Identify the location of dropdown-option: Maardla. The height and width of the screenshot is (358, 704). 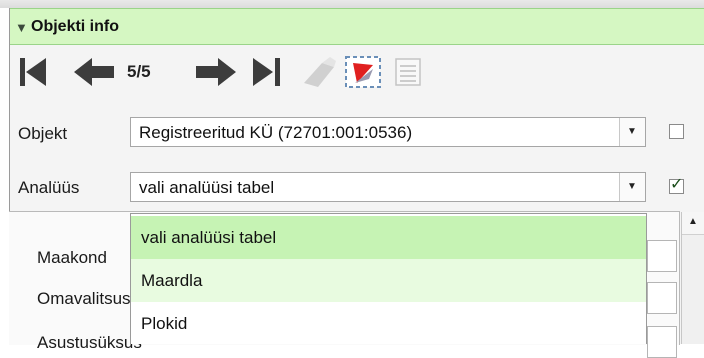
(388, 280).